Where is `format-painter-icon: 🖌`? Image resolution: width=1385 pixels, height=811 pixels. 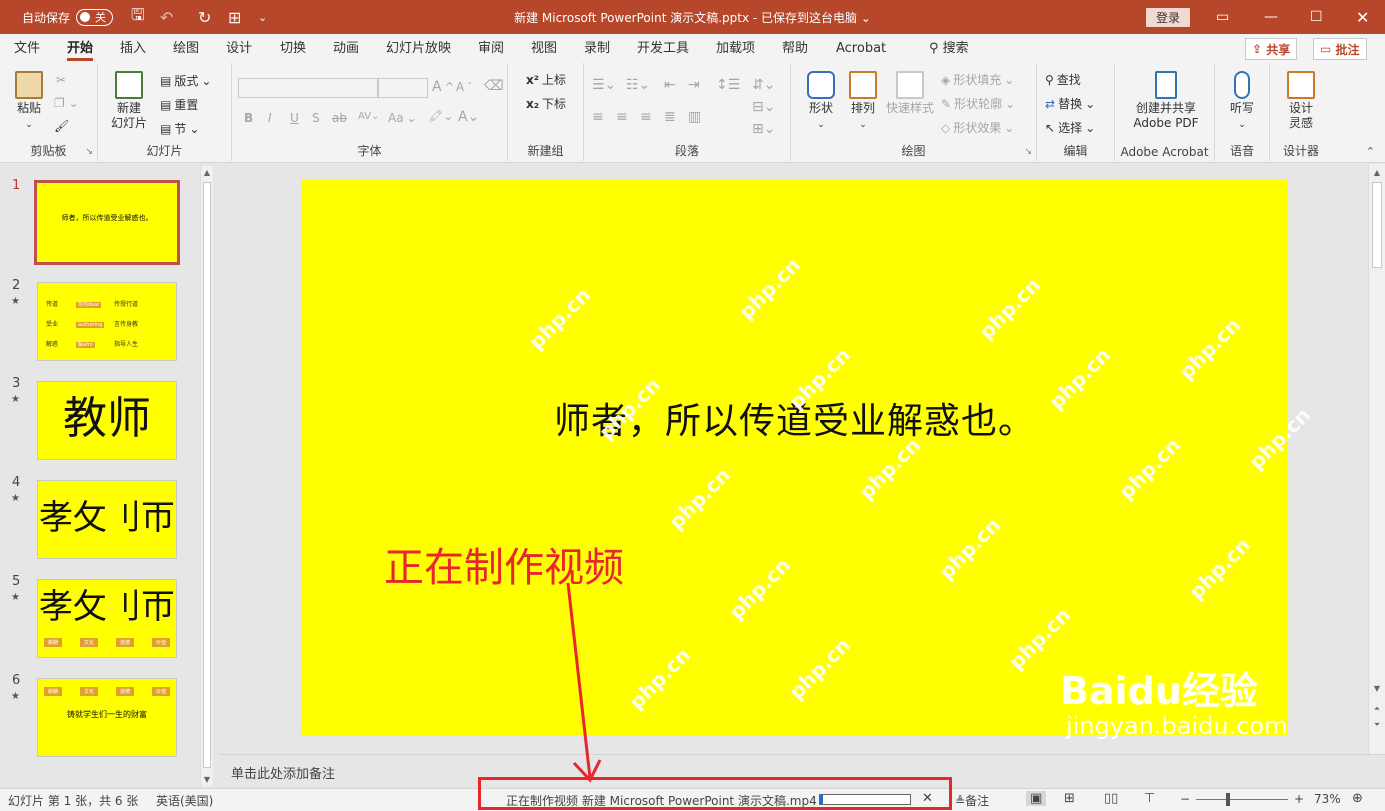
format-painter-icon: 🖌 is located at coordinates (61, 126).